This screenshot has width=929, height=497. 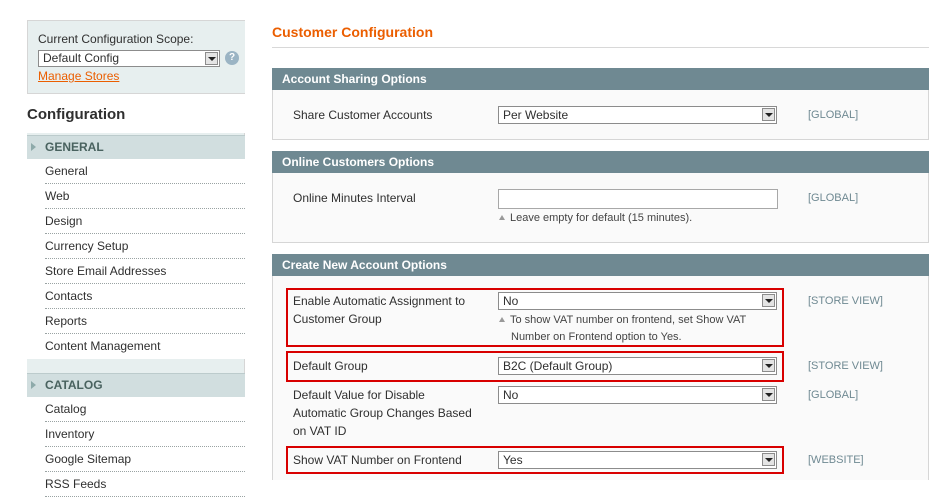 I want to click on online-minutes-input, so click(x=638, y=199).